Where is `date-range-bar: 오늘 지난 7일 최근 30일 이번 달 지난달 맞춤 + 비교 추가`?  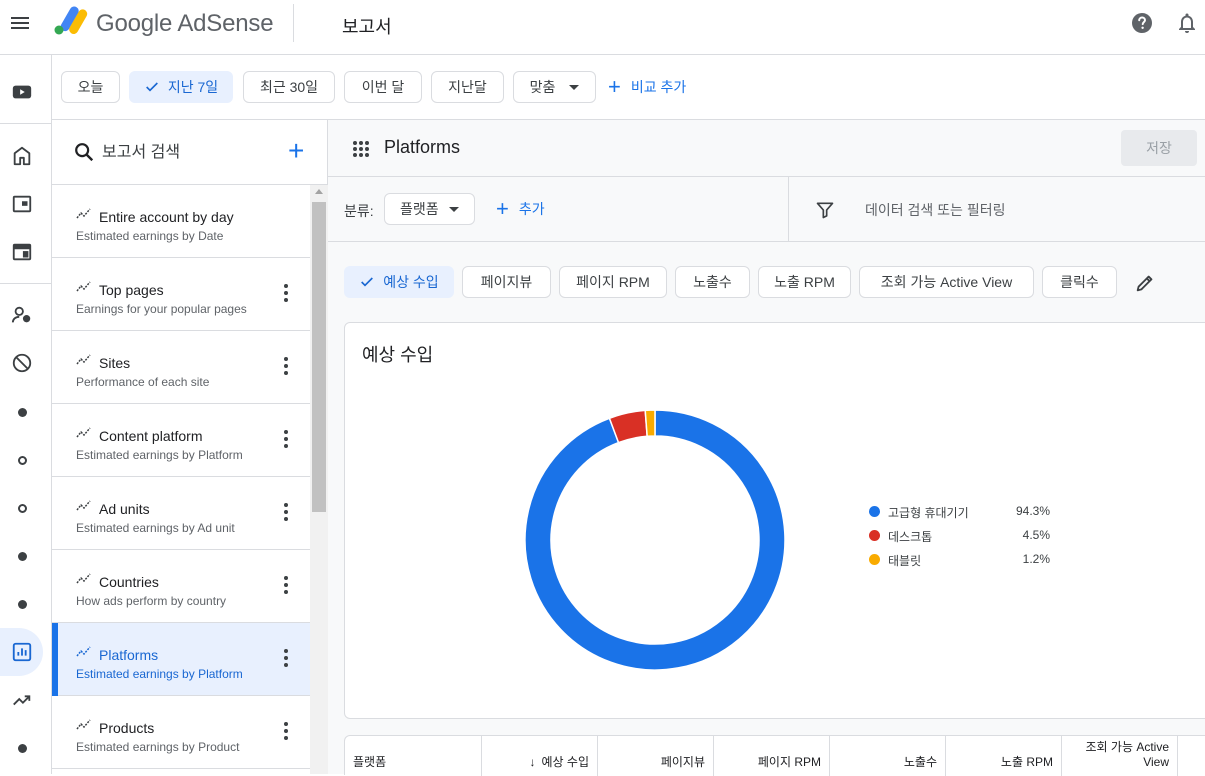 date-range-bar: 오늘 지난 7일 최근 30일 이번 달 지난달 맞춤 + 비교 추가 is located at coordinates (628, 87).